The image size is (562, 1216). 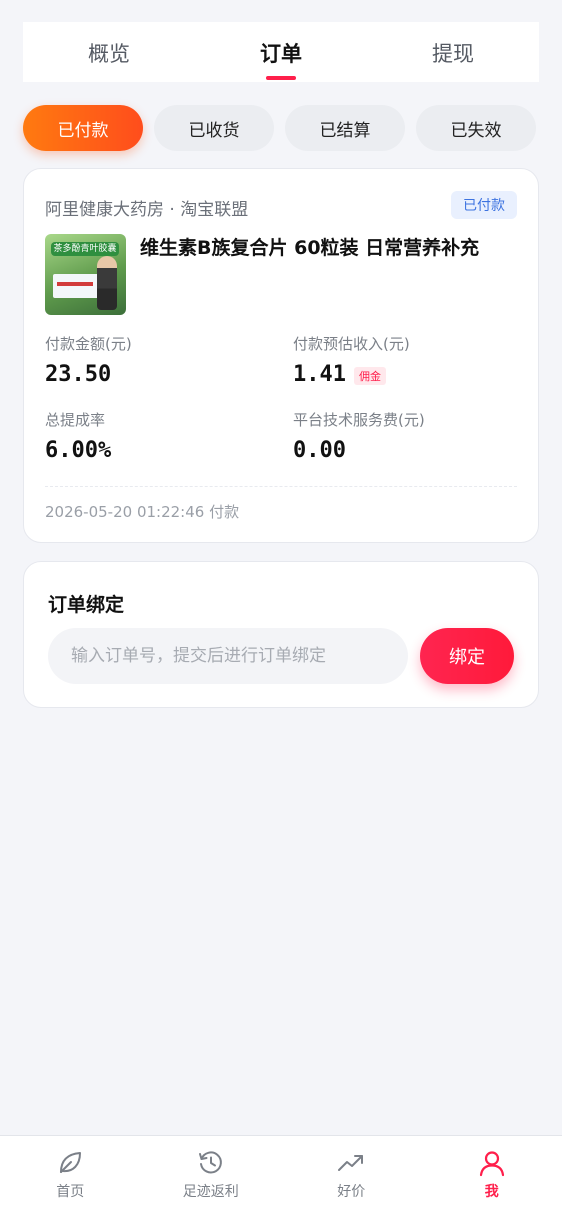 What do you see at coordinates (467, 656) in the screenshot?
I see `bind-button: 绑定` at bounding box center [467, 656].